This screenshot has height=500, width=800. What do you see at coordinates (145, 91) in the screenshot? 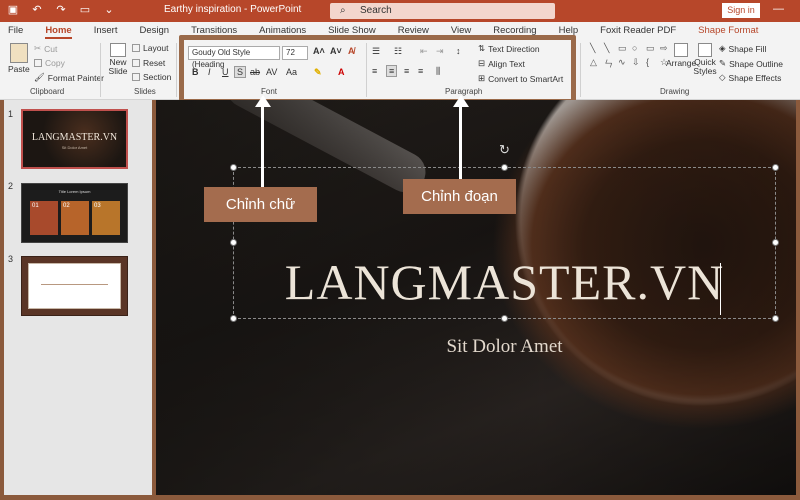
I see `slides-group-label: Slides` at bounding box center [145, 91].